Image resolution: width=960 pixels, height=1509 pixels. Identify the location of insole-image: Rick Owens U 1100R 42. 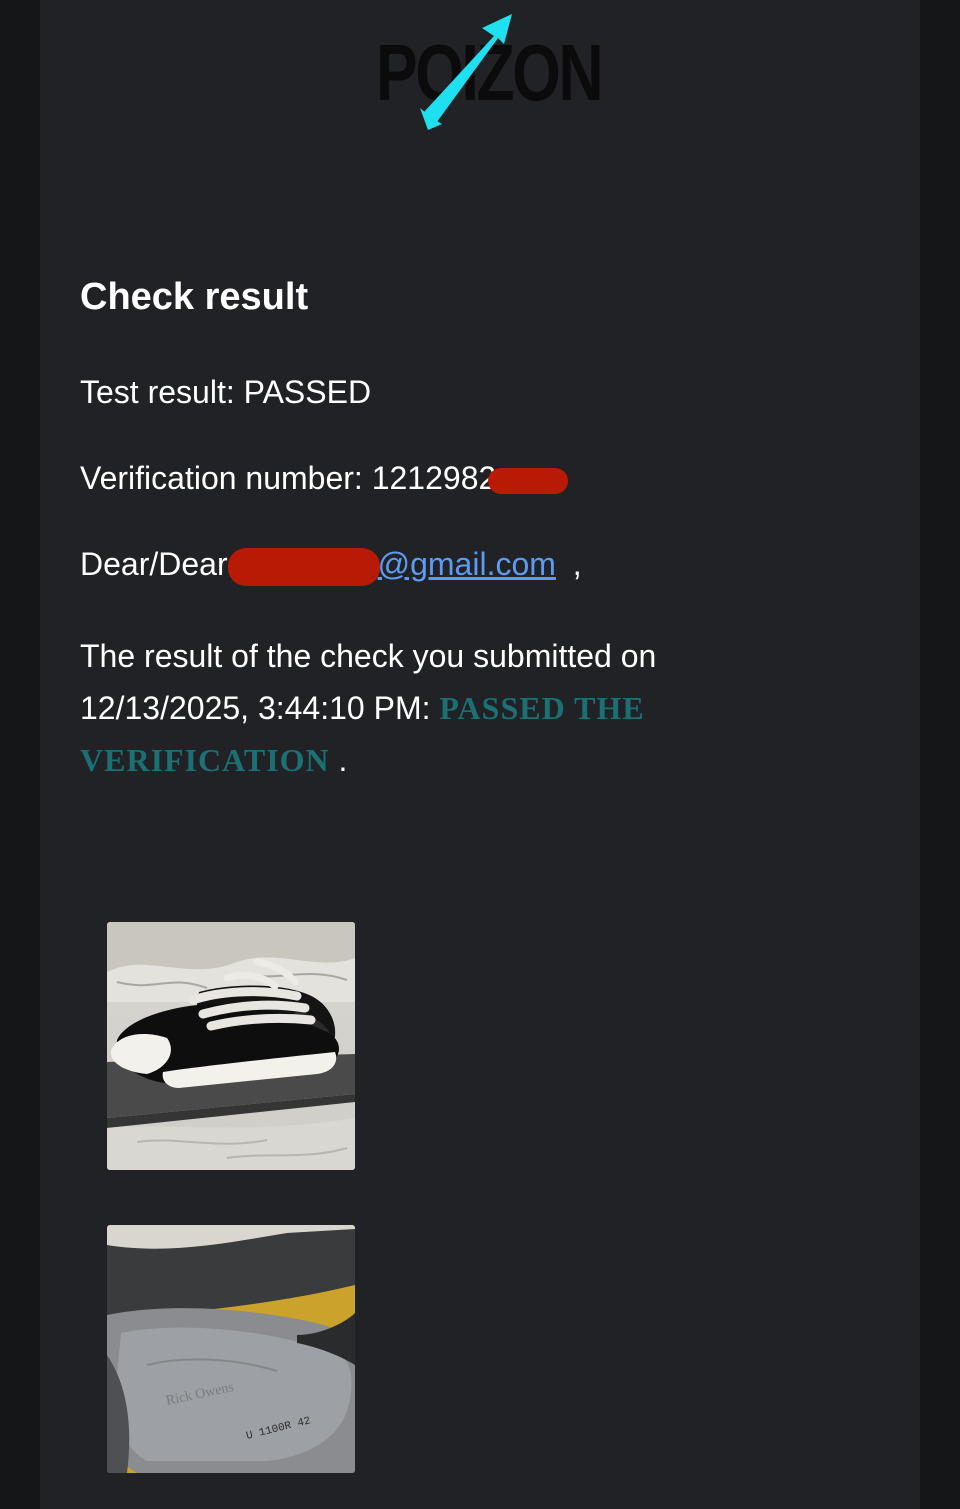
(231, 1349).